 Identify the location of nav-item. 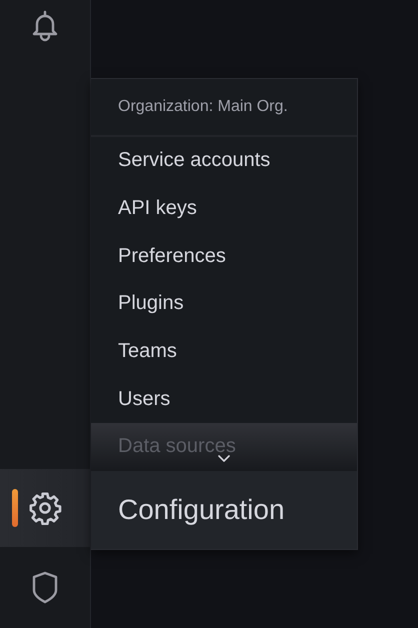
(45, 508).